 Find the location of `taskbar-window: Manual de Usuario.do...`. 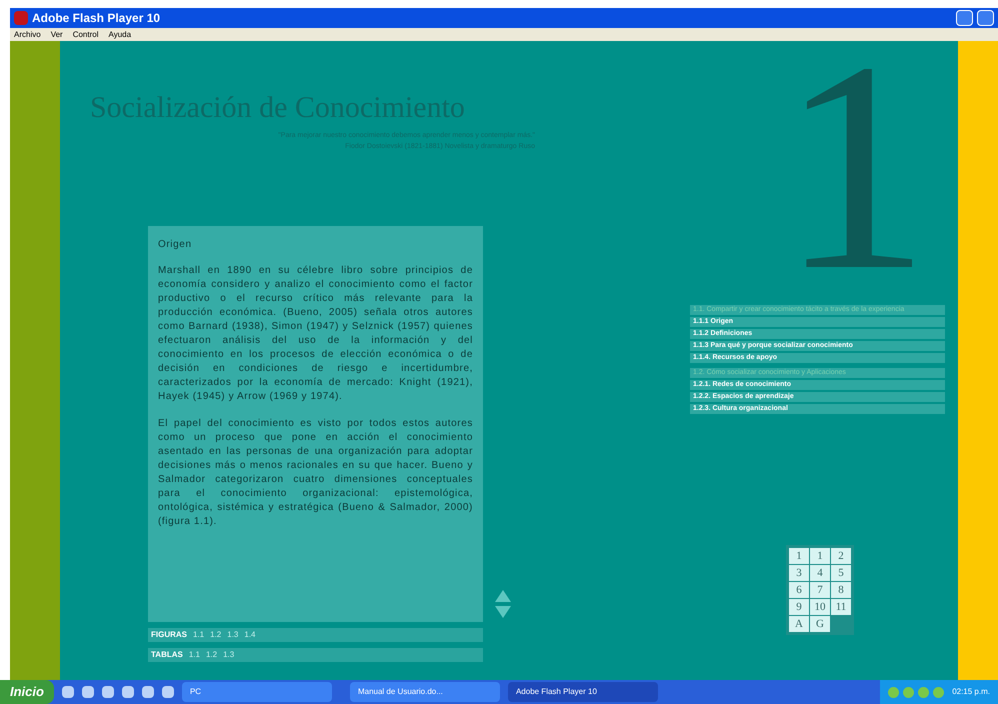

taskbar-window: Manual de Usuario.do... is located at coordinates (425, 692).